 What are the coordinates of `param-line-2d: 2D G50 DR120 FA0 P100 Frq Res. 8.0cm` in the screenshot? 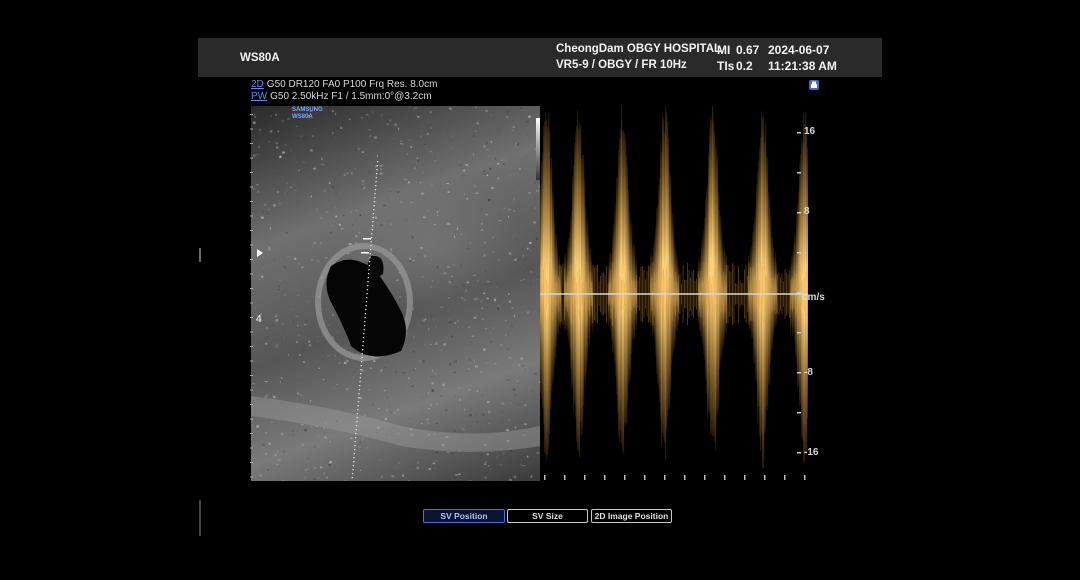 It's located at (344, 84).